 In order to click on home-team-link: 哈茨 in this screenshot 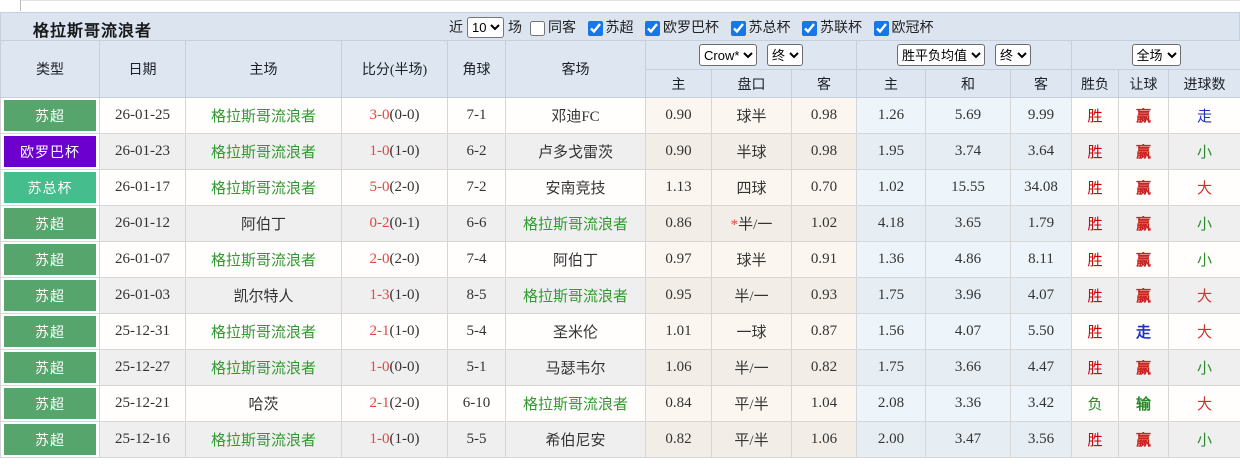, I will do `click(263, 405)`.